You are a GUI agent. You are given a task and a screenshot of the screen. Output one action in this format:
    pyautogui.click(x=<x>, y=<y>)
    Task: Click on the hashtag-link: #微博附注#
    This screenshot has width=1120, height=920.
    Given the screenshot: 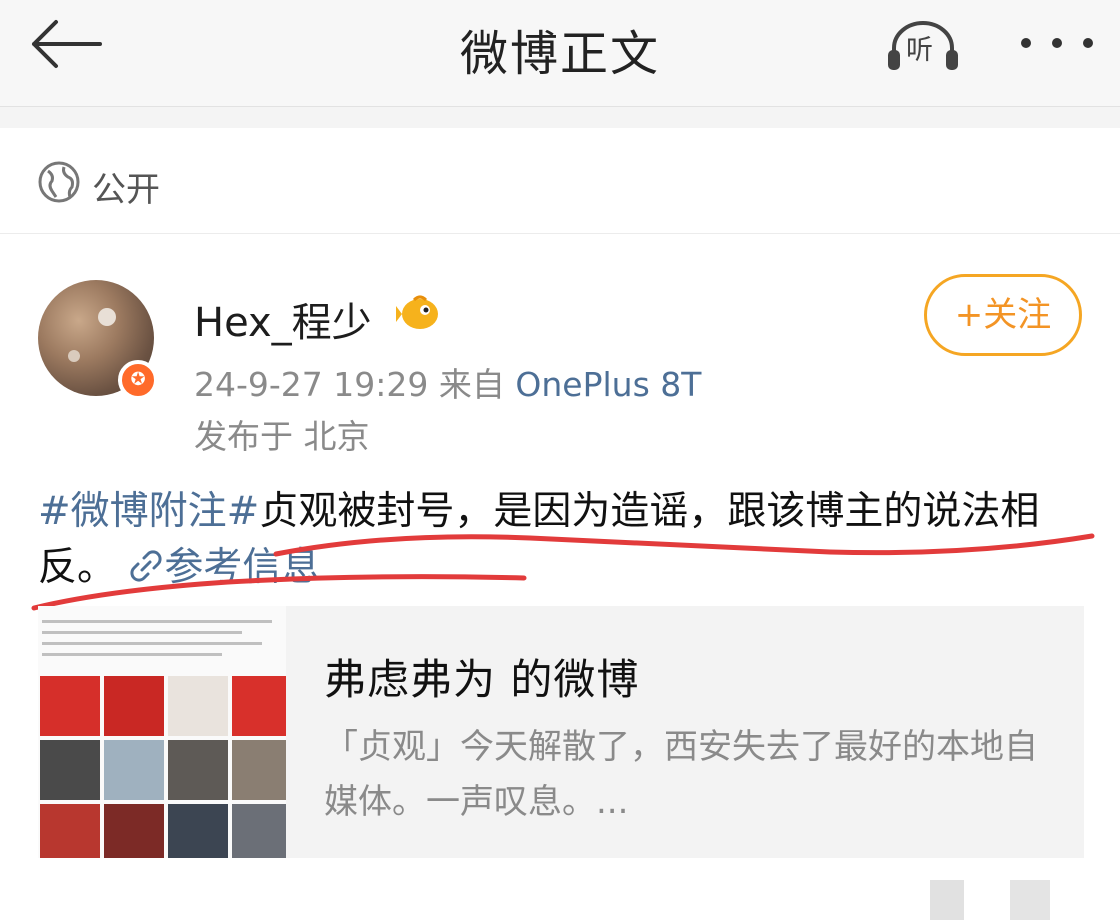 What is the action you would take?
    pyautogui.click(x=148, y=511)
    